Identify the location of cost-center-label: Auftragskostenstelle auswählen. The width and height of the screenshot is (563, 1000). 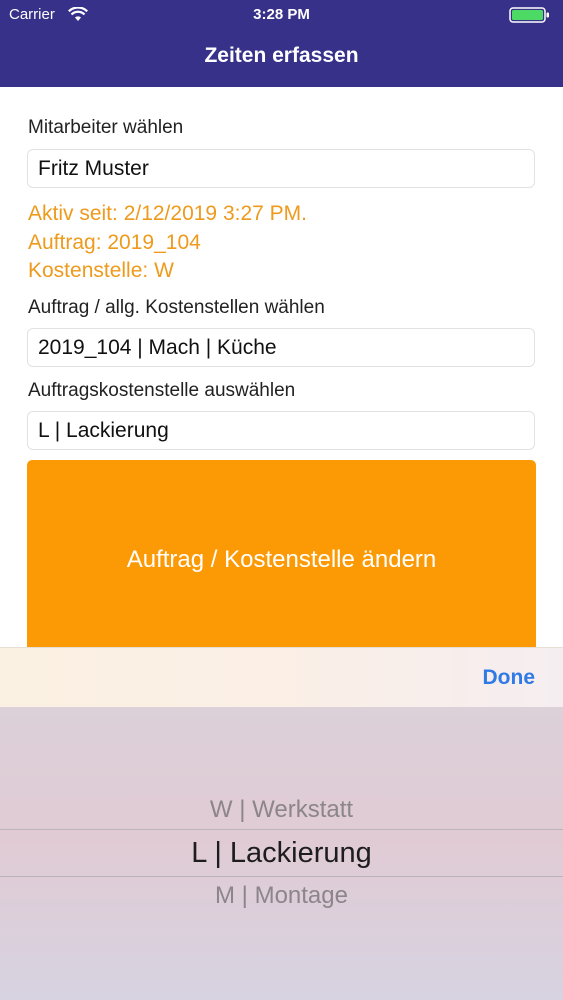
(162, 390).